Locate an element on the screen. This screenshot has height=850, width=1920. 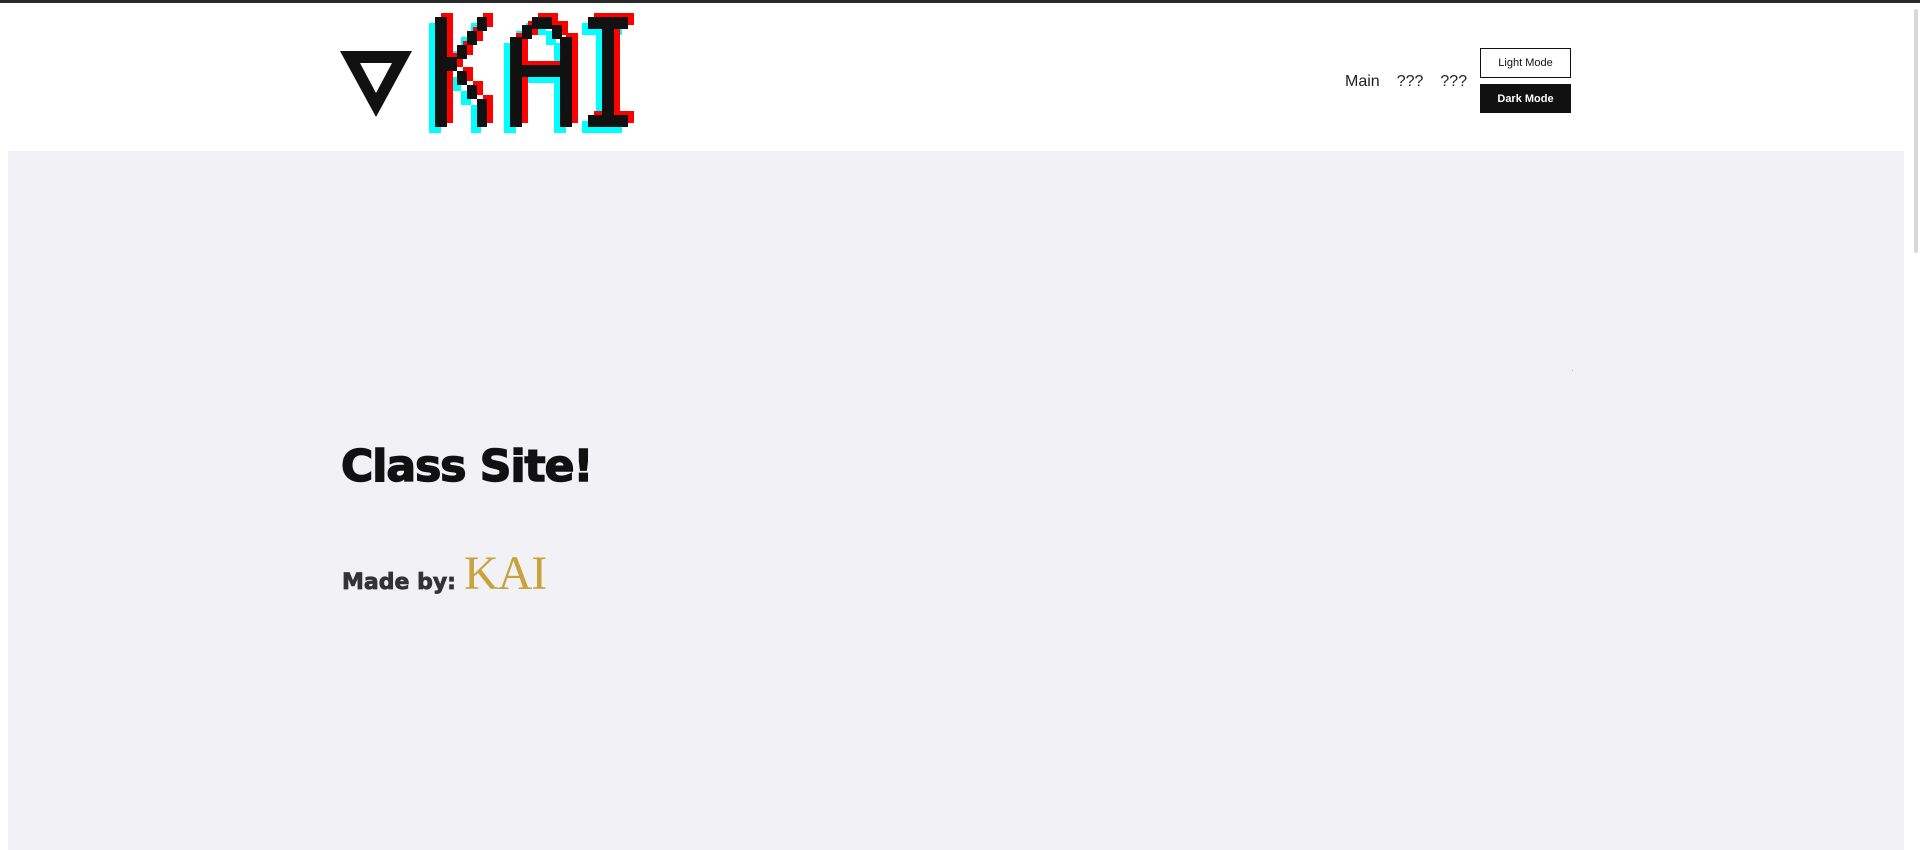
main-nav: Main ??? ??? is located at coordinates (1414, 82).